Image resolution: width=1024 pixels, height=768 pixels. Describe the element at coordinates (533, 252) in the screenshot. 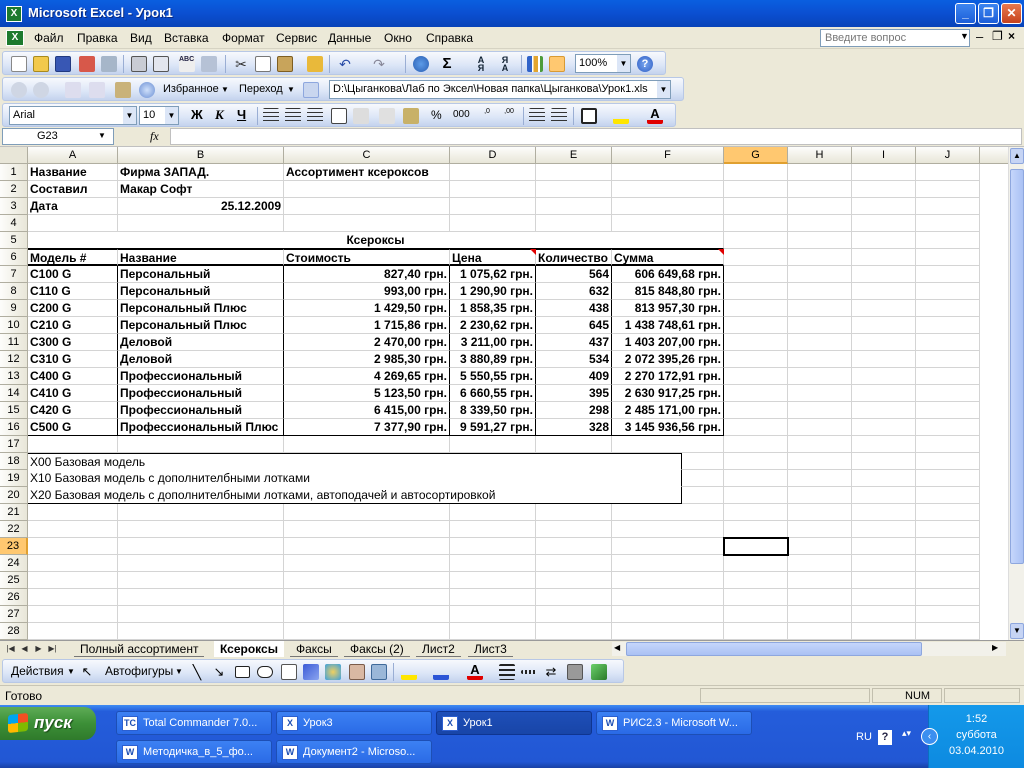

I see `comment-indicator-icon` at that location.